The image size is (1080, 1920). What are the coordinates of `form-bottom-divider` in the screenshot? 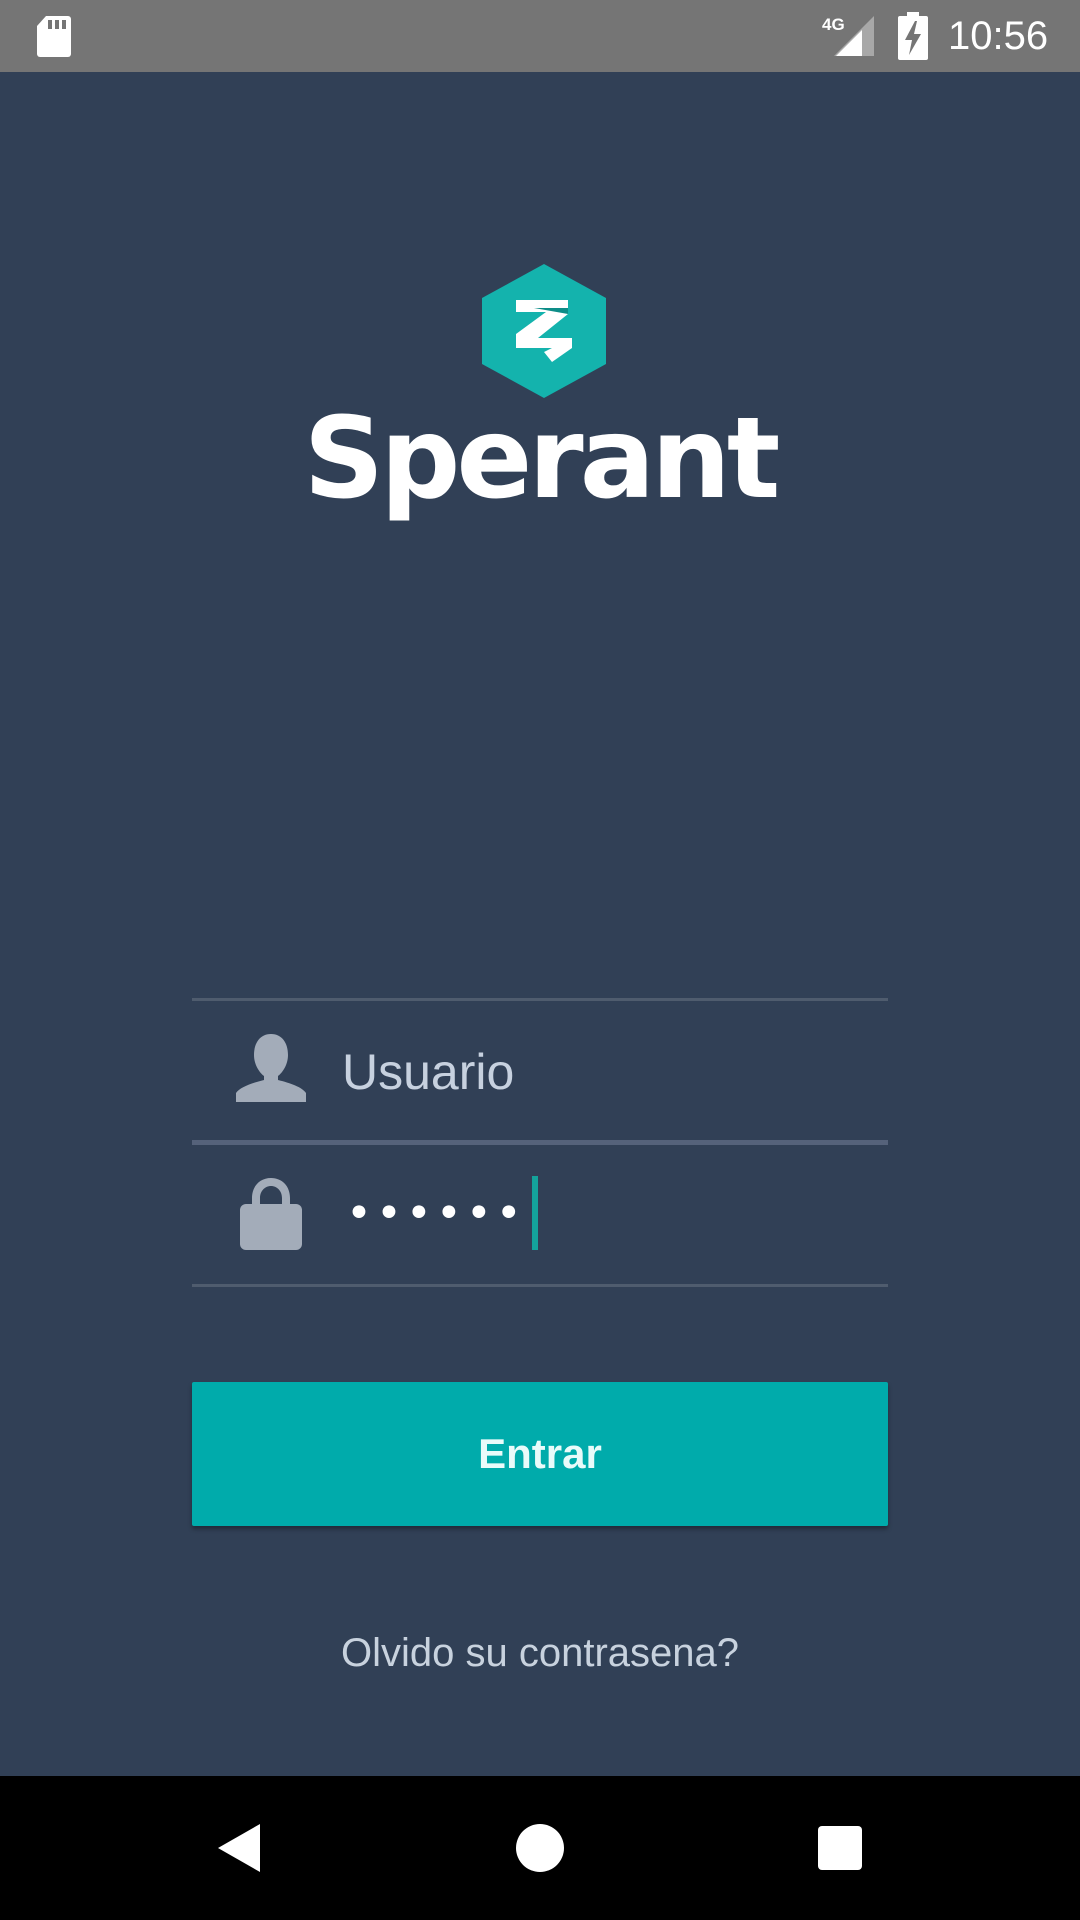 It's located at (540, 1285).